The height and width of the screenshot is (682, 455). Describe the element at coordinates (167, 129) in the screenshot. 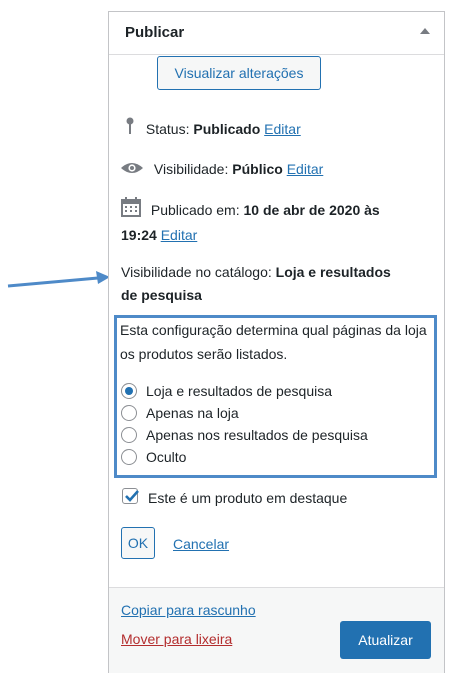

I see `status-label: Status:` at that location.